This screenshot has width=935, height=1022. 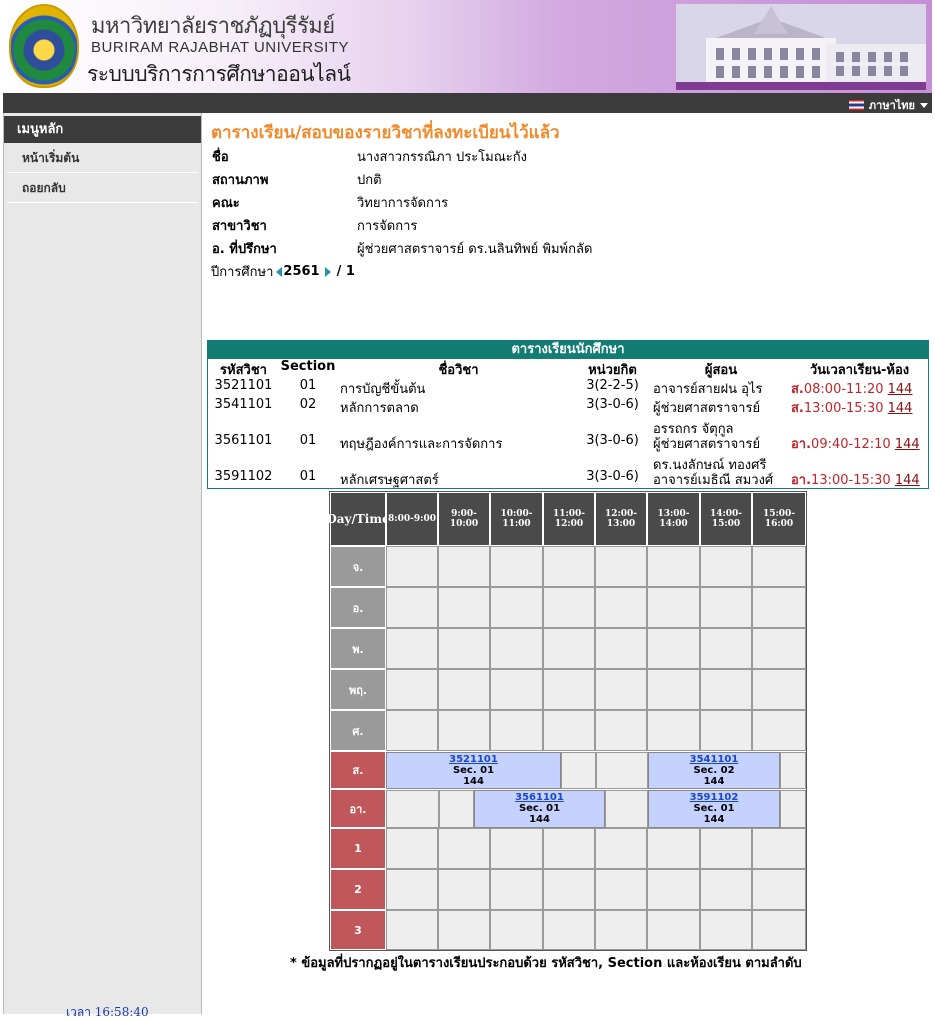 What do you see at coordinates (243, 476) in the screenshot?
I see `course-code: 3591102` at bounding box center [243, 476].